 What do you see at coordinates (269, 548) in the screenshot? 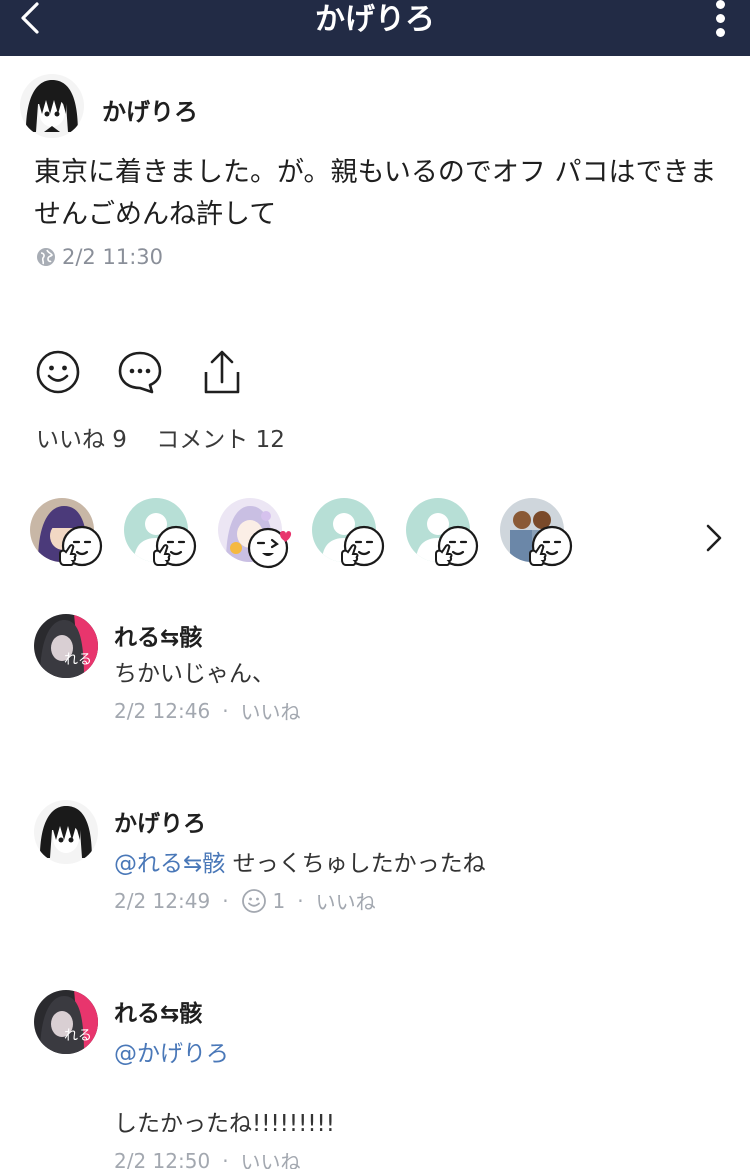
I see `wink-heart-stamp` at bounding box center [269, 548].